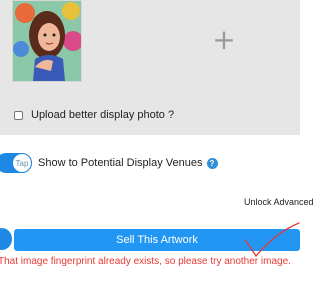 The height and width of the screenshot is (300, 320). Describe the element at coordinates (6, 239) in the screenshot. I see `check-icon` at that location.